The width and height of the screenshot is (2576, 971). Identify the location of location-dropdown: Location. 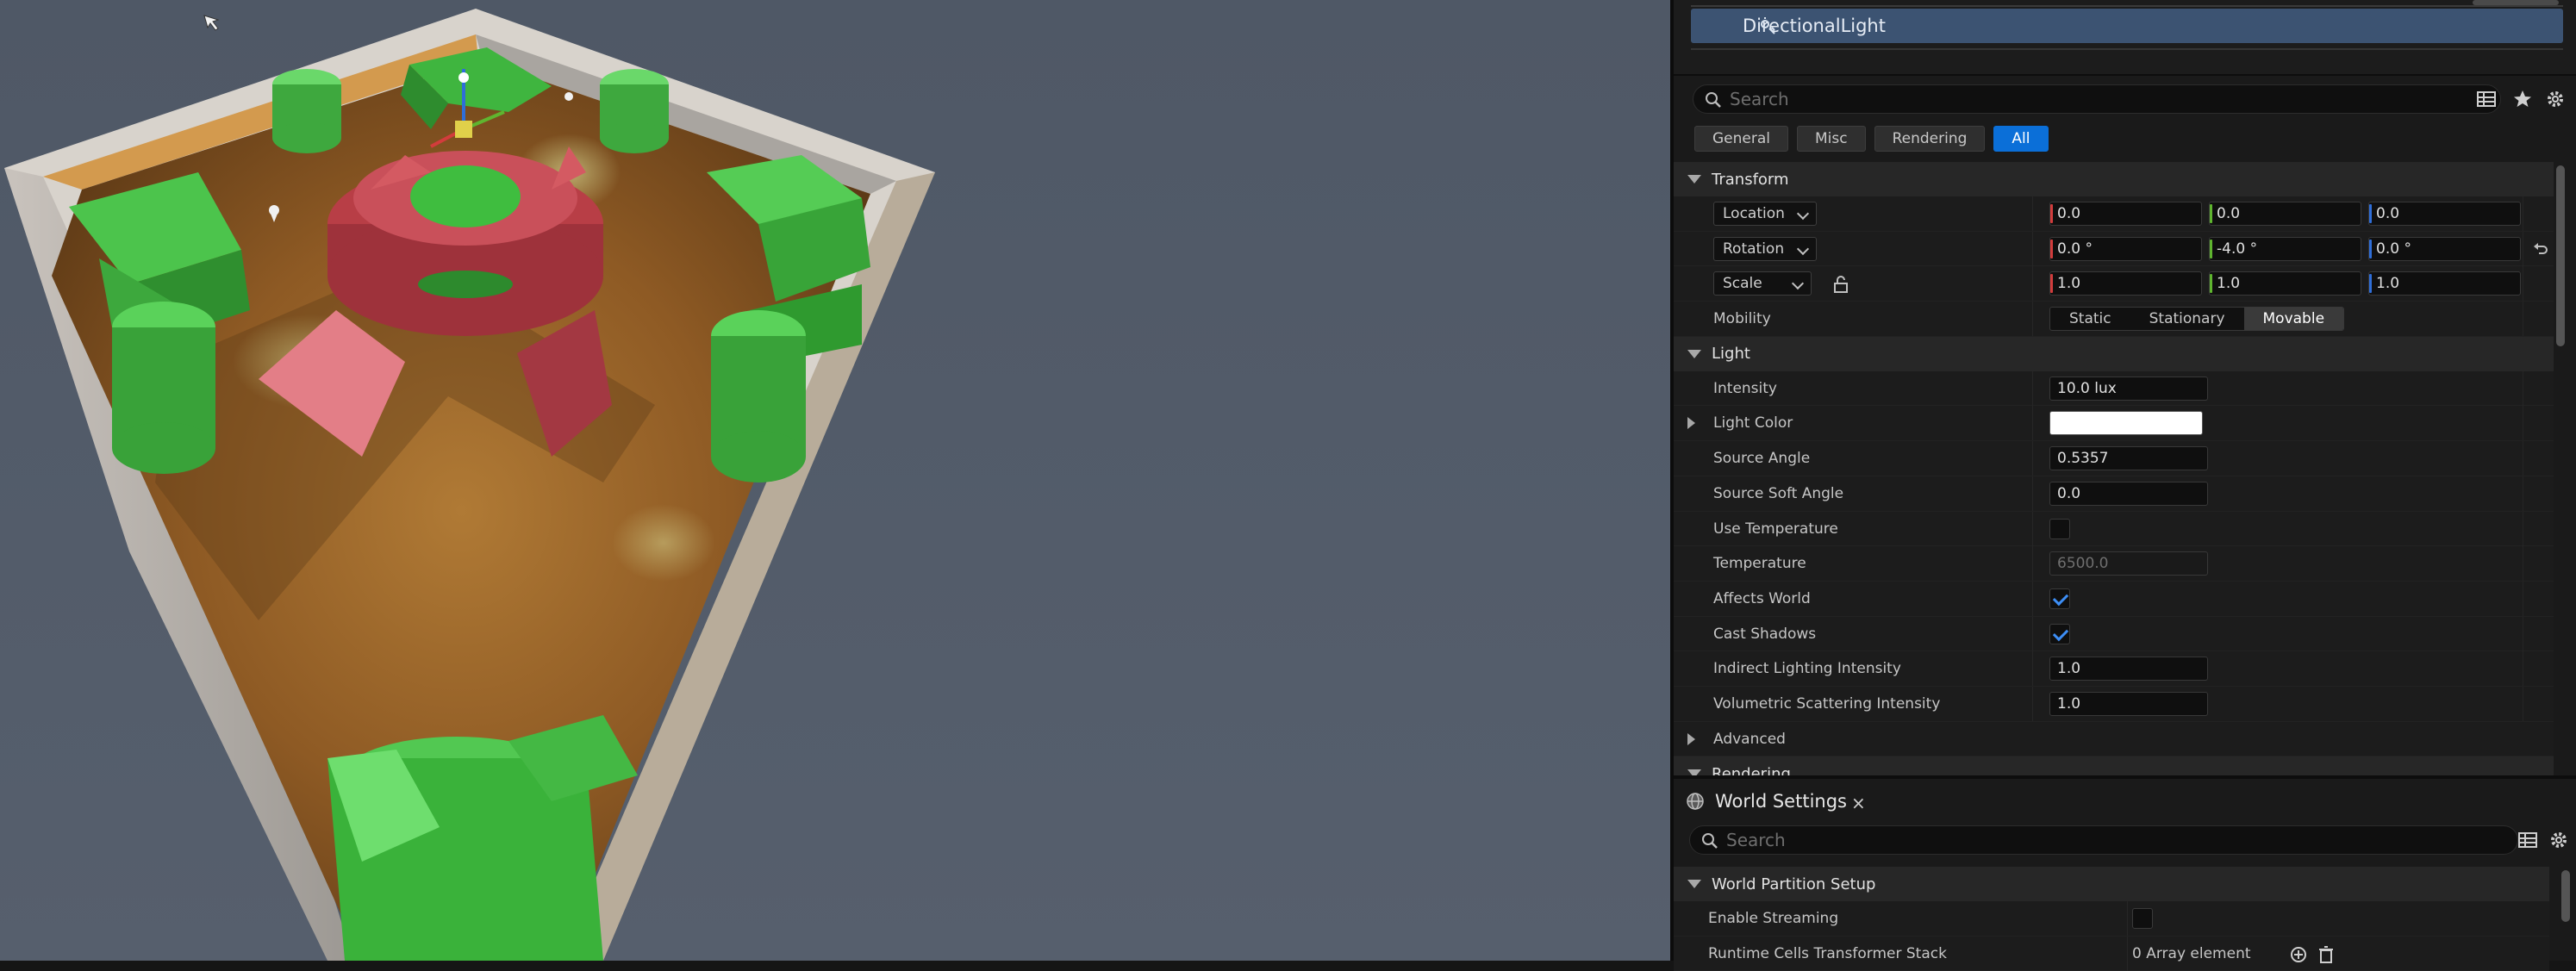
(1765, 214).